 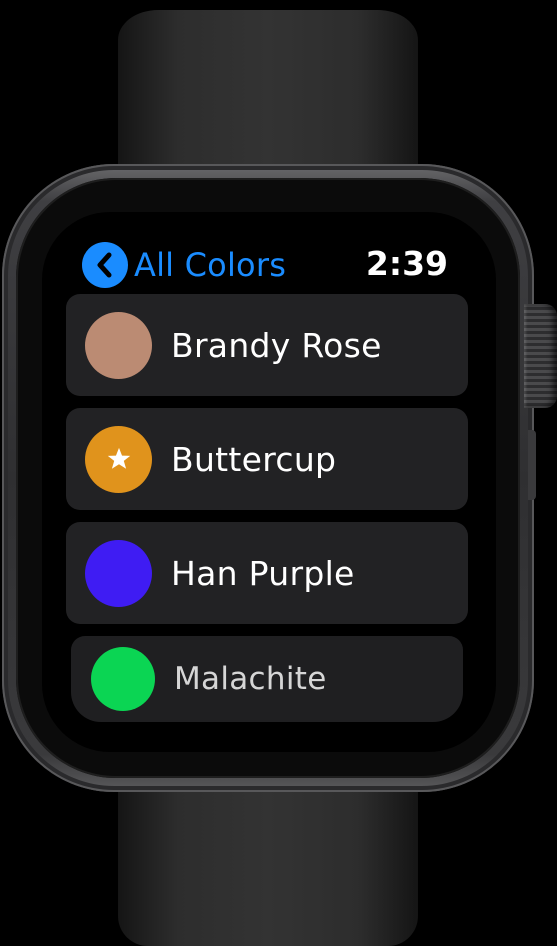 I want to click on color-name: Buttercup, so click(x=254, y=459).